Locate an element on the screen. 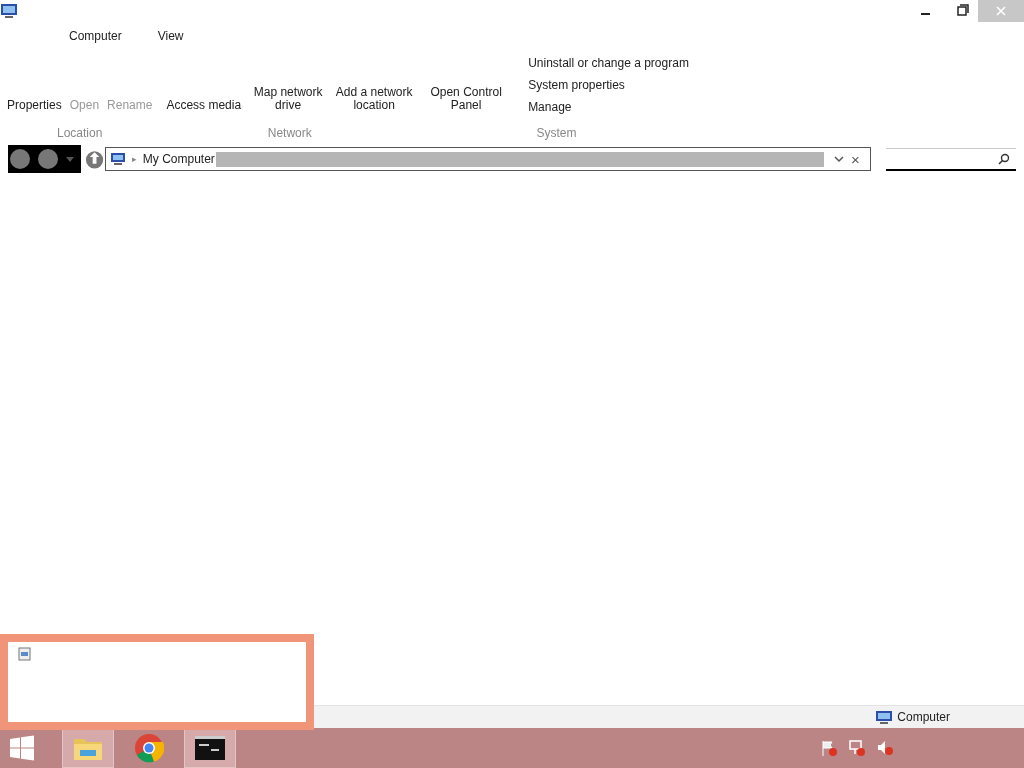  ribbon-button: System properties is located at coordinates (608, 85).